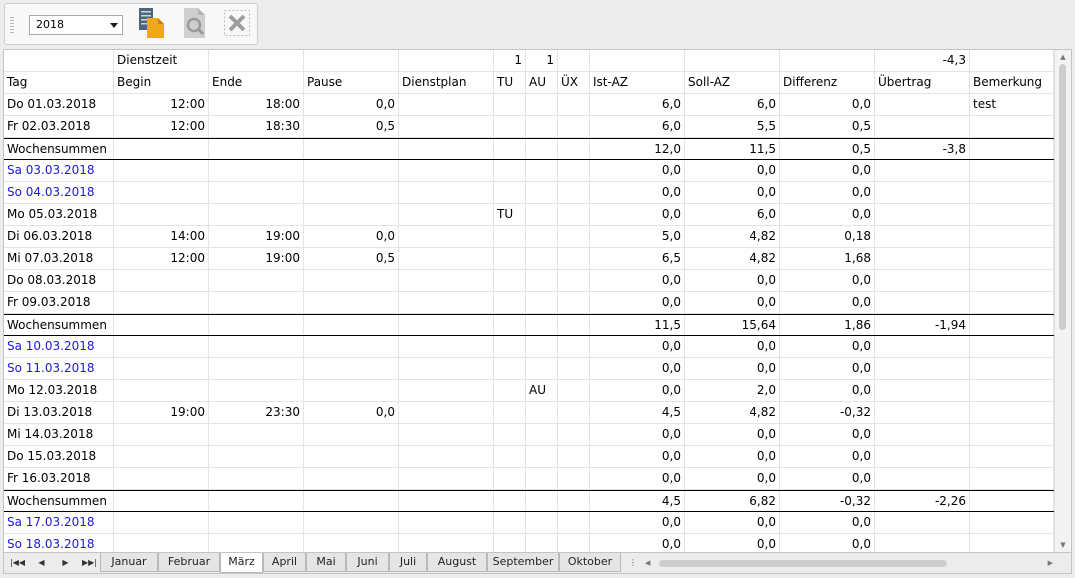  I want to click on cell-begin: 12:00, so click(161, 104).